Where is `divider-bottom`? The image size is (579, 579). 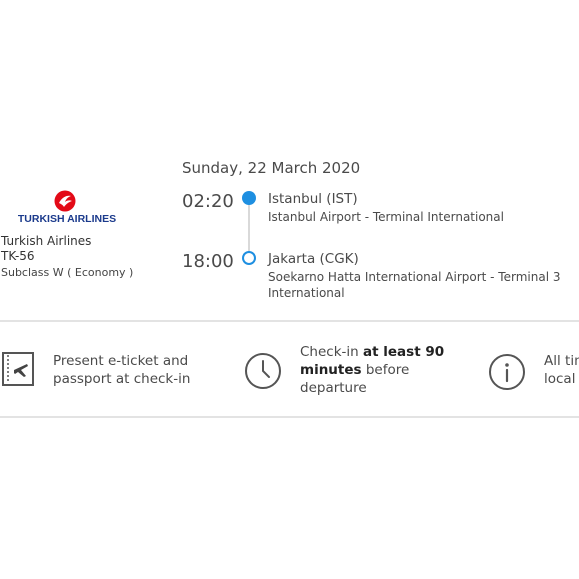 divider-bottom is located at coordinates (289, 417).